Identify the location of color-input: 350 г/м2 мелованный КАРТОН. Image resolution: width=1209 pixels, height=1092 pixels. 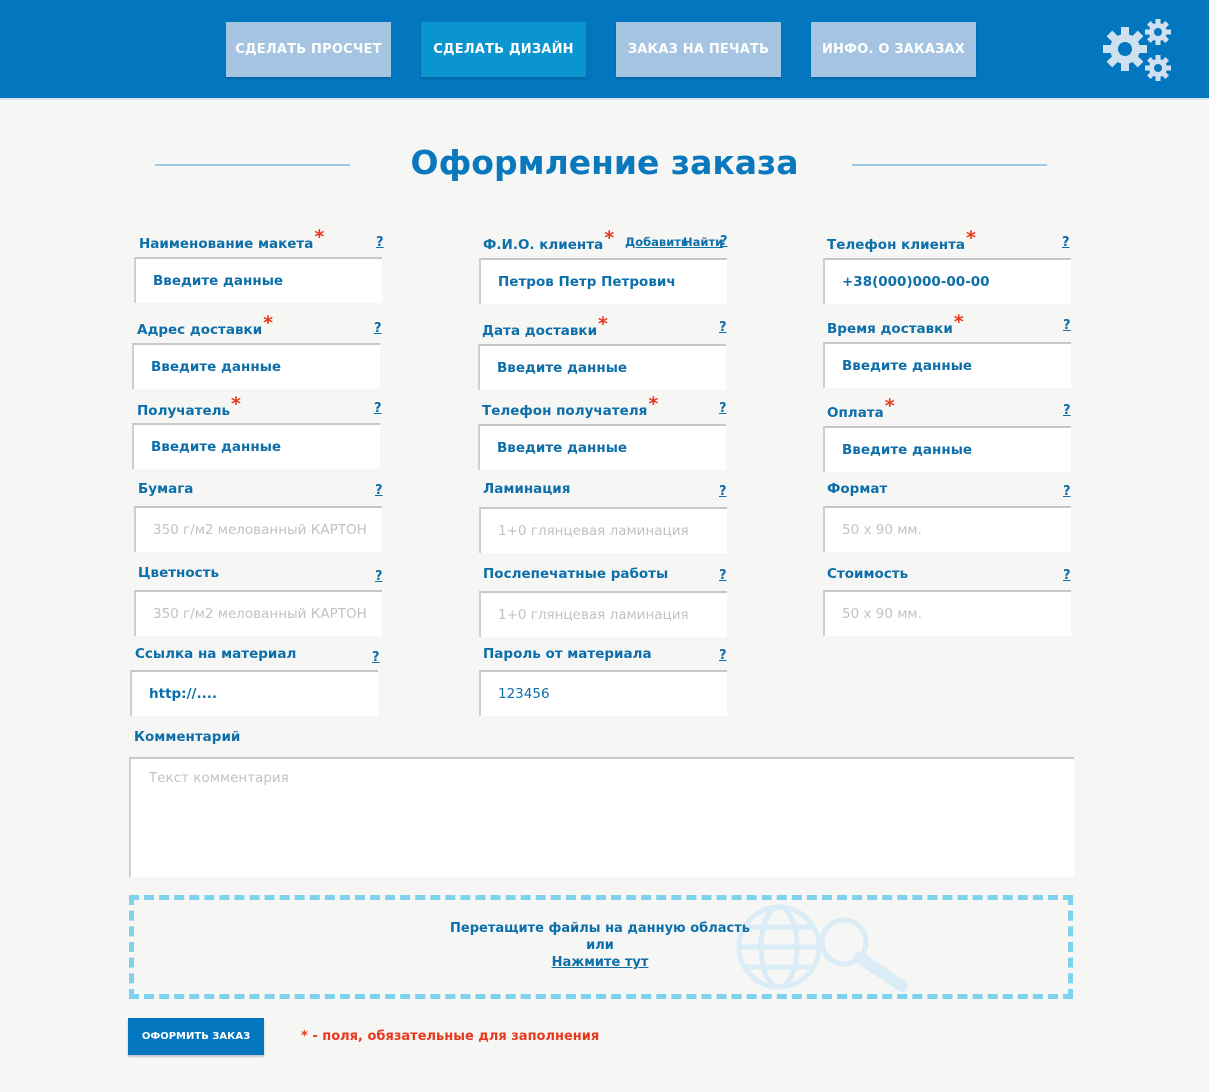
(258, 613).